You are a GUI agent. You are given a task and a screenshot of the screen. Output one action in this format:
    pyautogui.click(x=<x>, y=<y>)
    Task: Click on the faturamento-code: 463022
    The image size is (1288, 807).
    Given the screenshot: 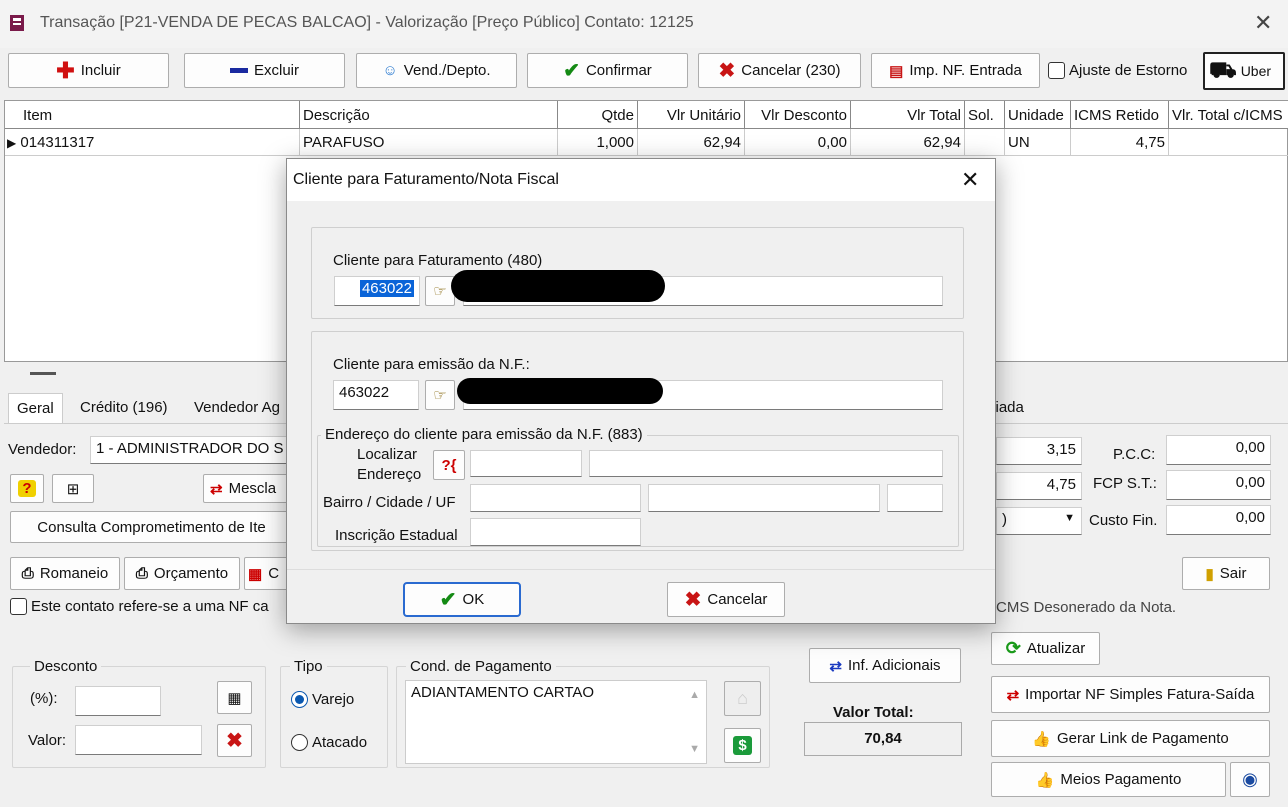 What is the action you would take?
    pyautogui.click(x=386, y=288)
    